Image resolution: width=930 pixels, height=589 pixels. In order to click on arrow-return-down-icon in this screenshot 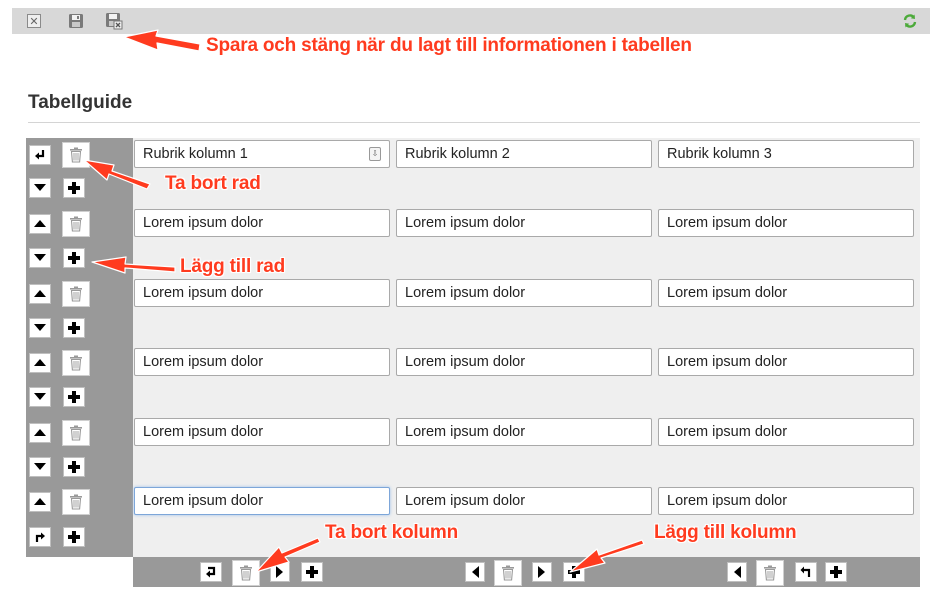, I will do `click(40, 537)`.